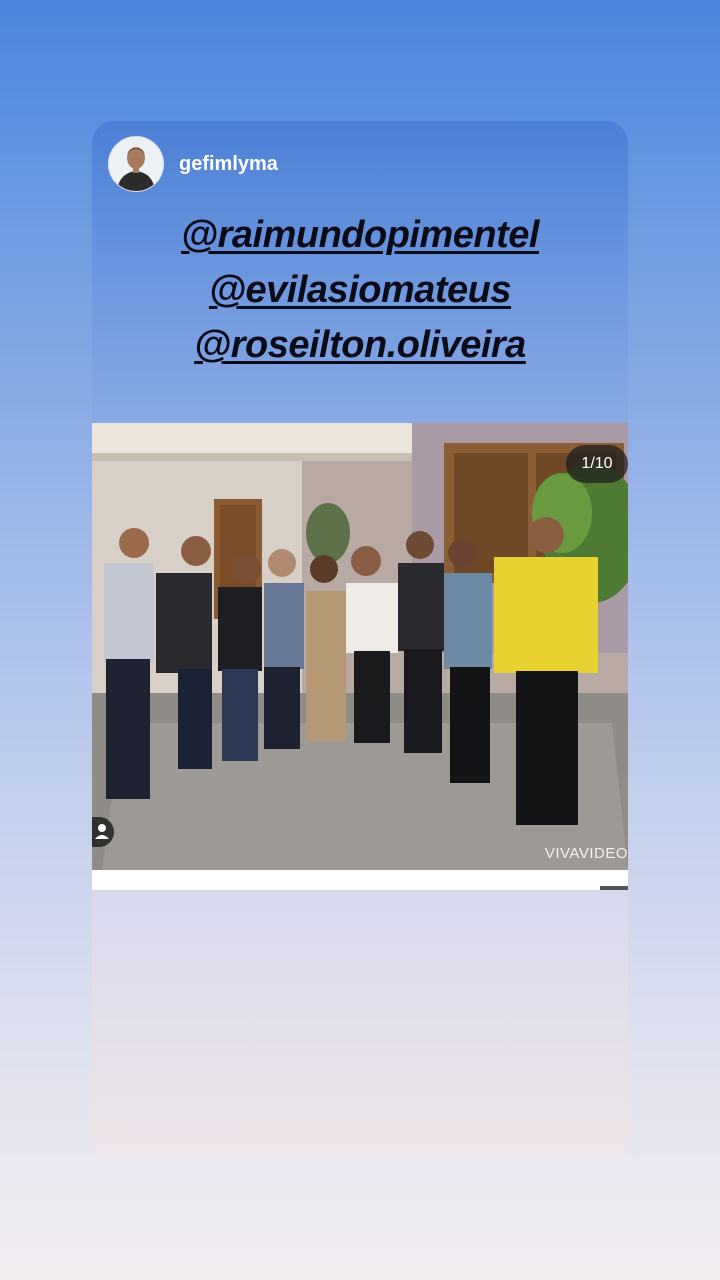  Describe the element at coordinates (360, 235) in the screenshot. I see `mention-raimundopimentel: @raimundopimentel` at that location.